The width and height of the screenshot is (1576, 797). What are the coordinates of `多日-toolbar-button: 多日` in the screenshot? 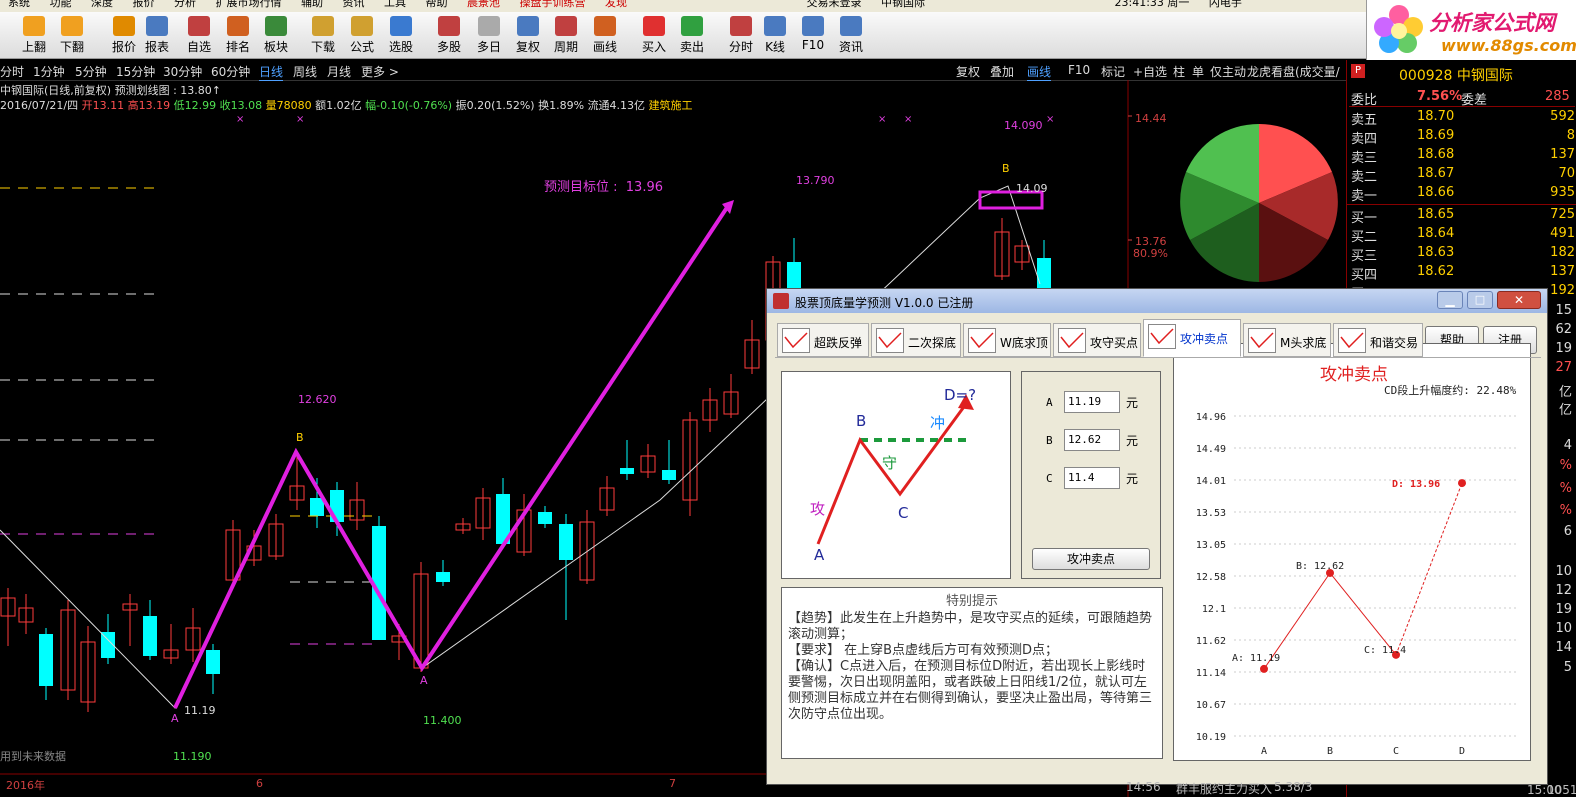 It's located at (489, 36).